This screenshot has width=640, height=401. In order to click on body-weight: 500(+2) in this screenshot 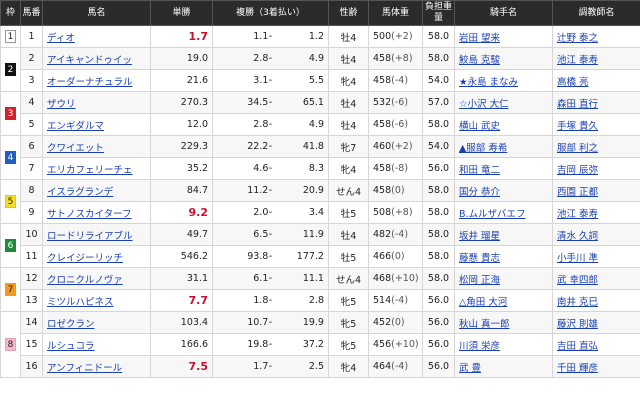, I will do `click(395, 36)`.